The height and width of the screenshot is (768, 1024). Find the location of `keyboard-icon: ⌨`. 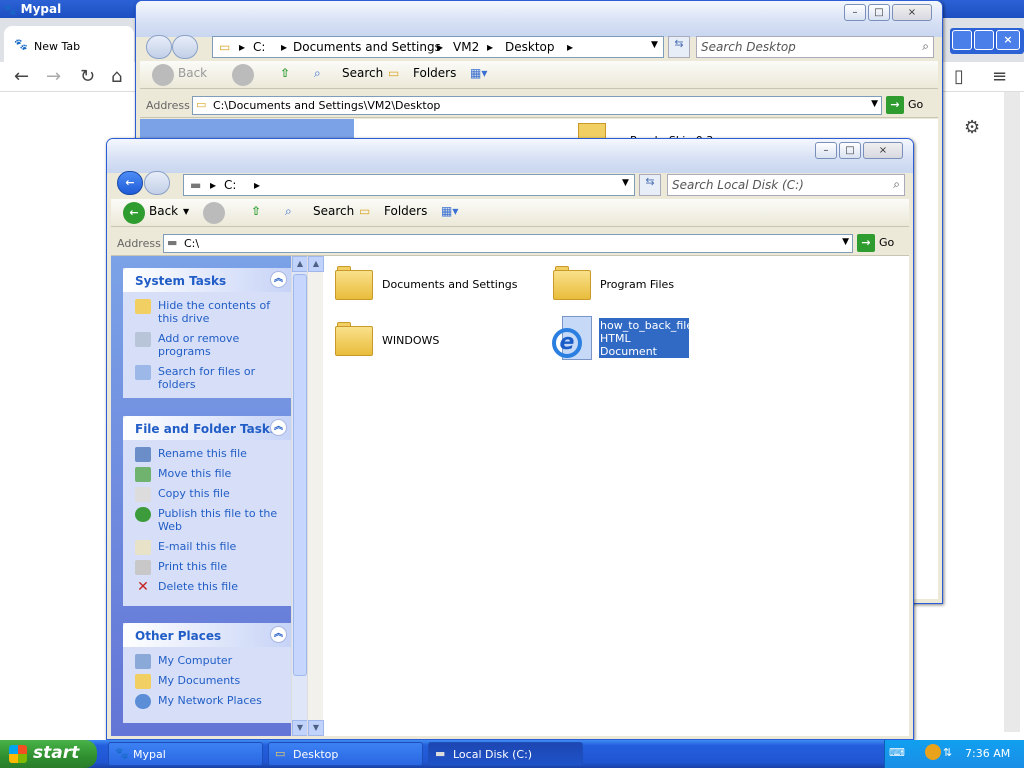

keyboard-icon: ⌨ is located at coordinates (897, 752).